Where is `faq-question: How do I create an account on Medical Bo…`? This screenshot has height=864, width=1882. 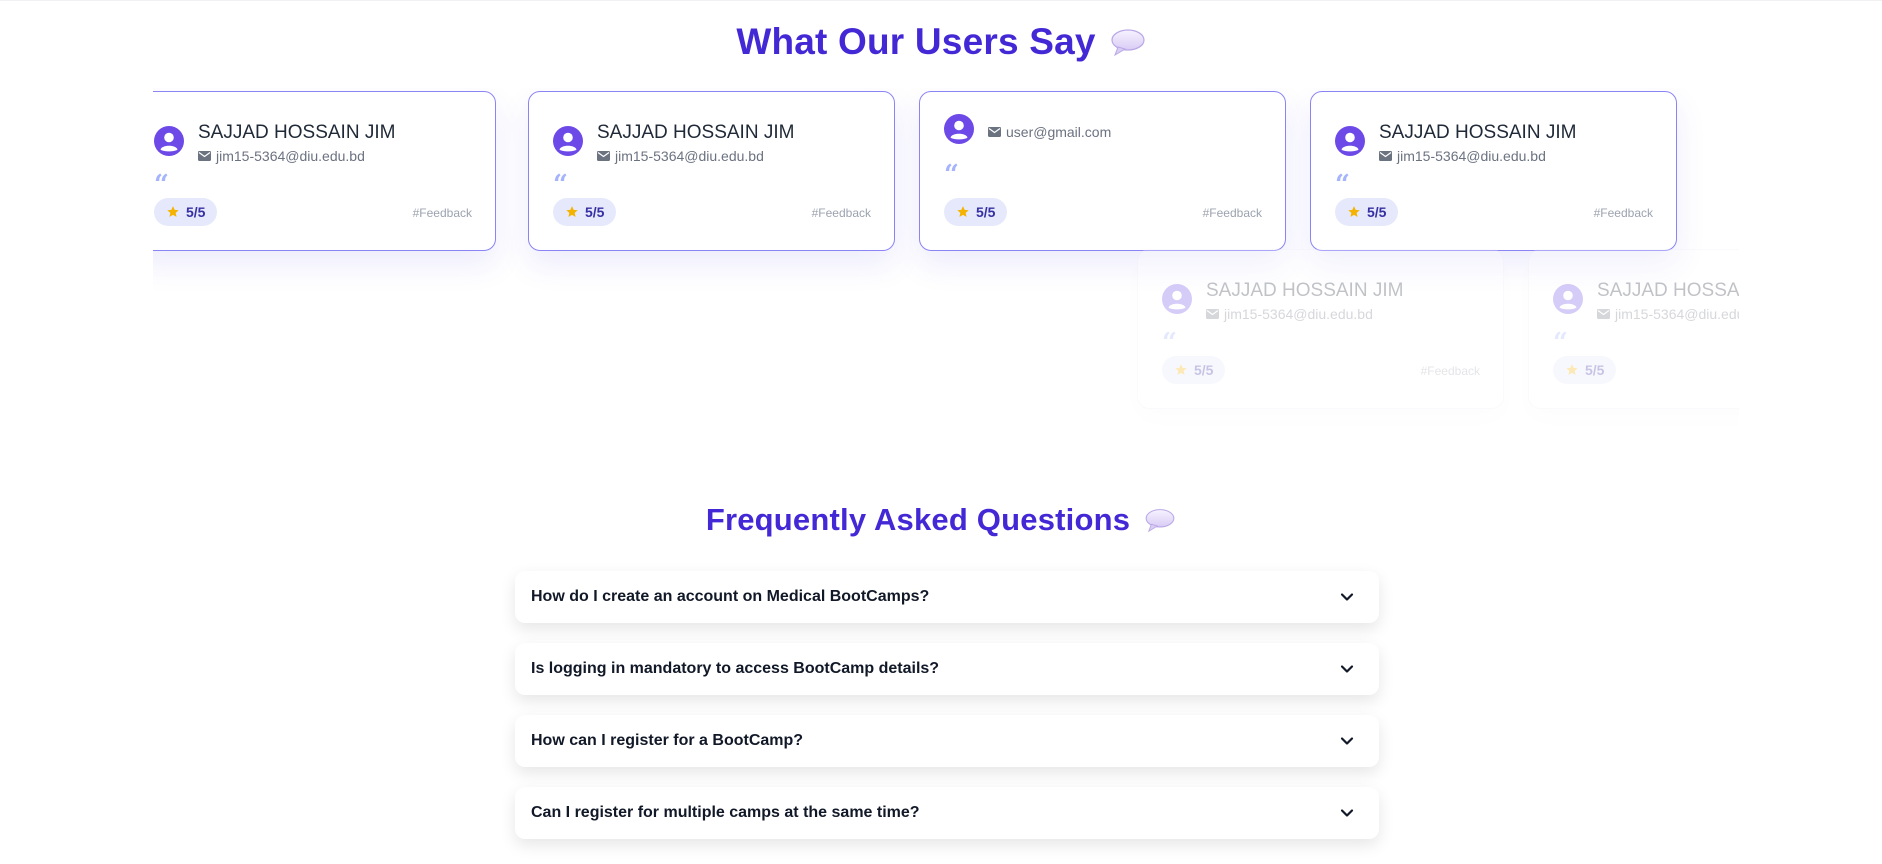 faq-question: How do I create an account on Medical Bo… is located at coordinates (730, 596).